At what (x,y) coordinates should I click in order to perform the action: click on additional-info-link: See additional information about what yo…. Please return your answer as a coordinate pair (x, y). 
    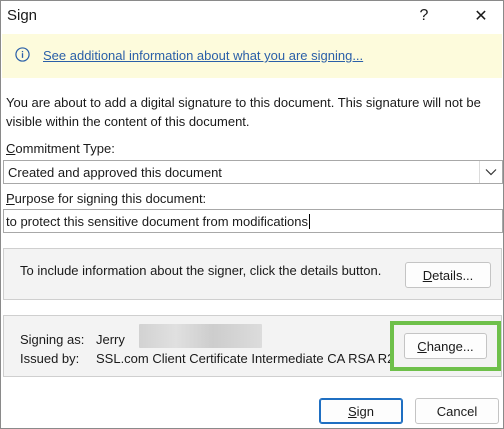
    Looking at the image, I should click on (203, 55).